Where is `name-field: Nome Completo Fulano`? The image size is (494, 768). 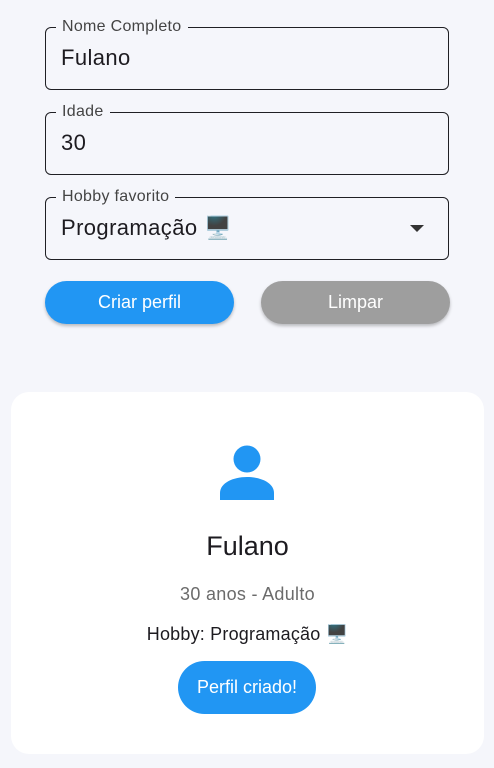
name-field: Nome Completo Fulano is located at coordinates (247, 54).